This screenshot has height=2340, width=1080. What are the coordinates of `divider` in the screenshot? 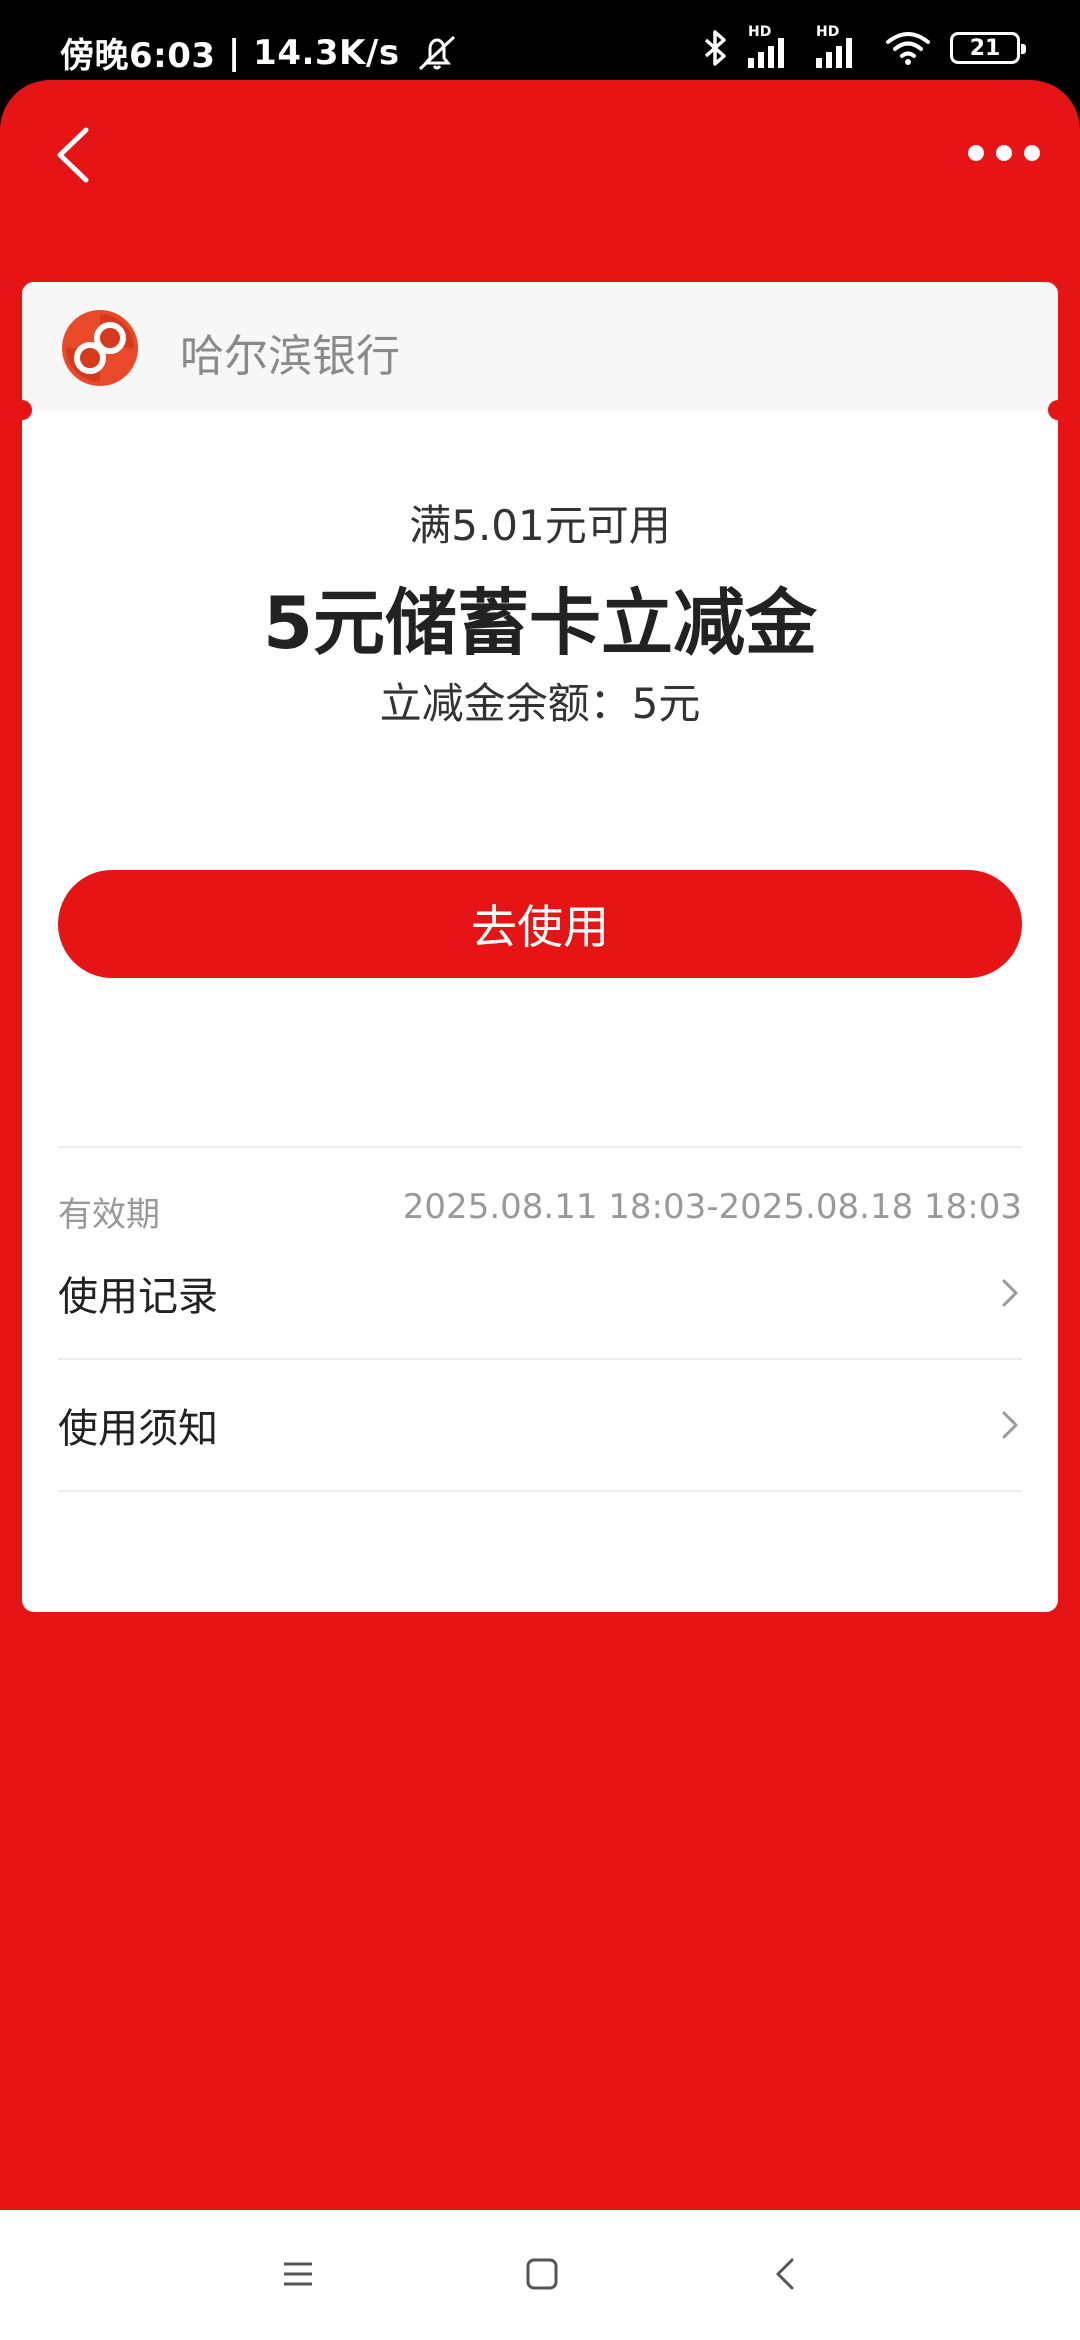 It's located at (540, 1147).